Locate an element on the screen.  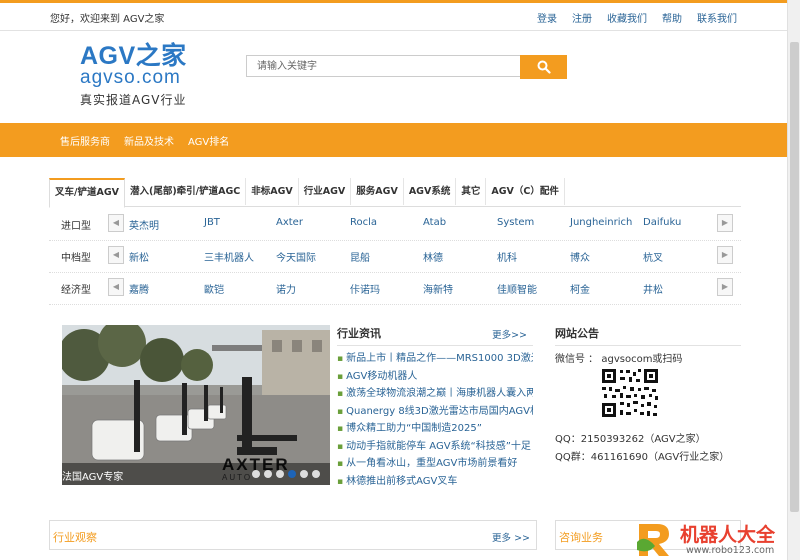
help-link: 帮助 is located at coordinates (672, 17).